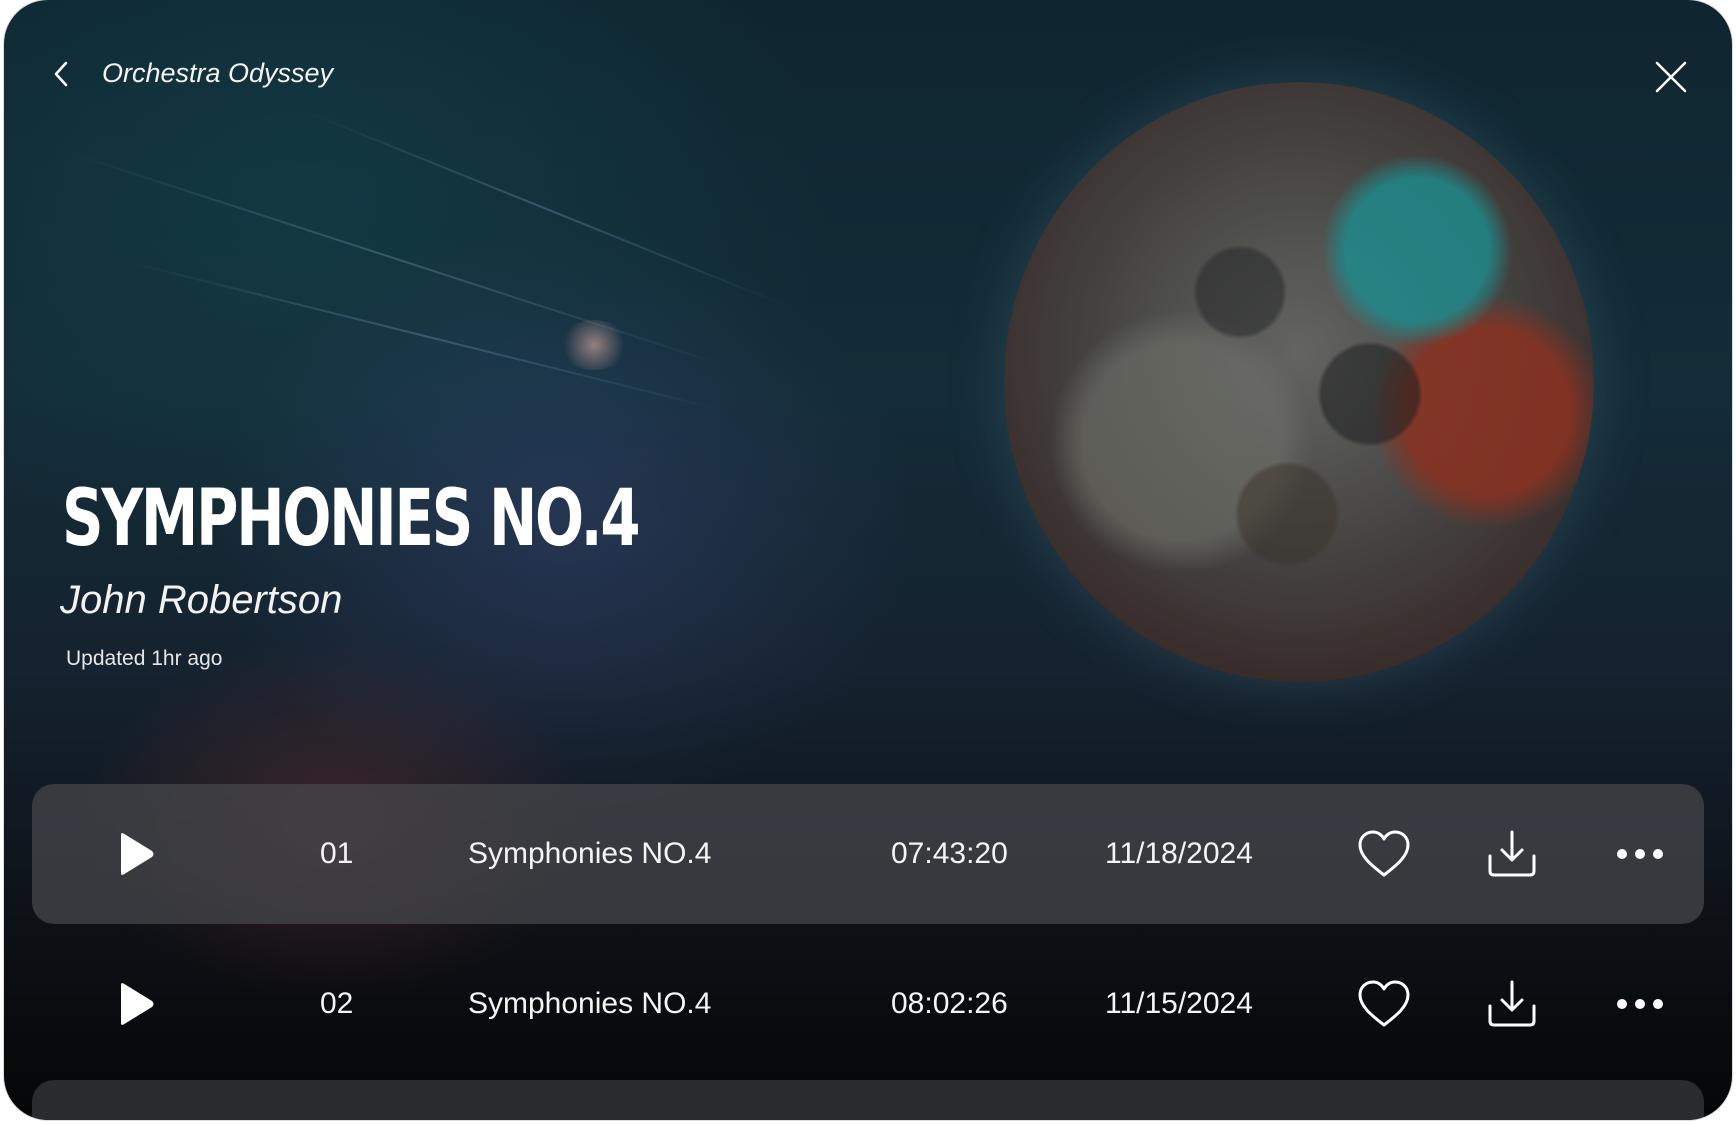  Describe the element at coordinates (868, 1004) in the screenshot. I see `track-row: 02 Symphonies NO.4 08:02:26 11/15/2024` at that location.